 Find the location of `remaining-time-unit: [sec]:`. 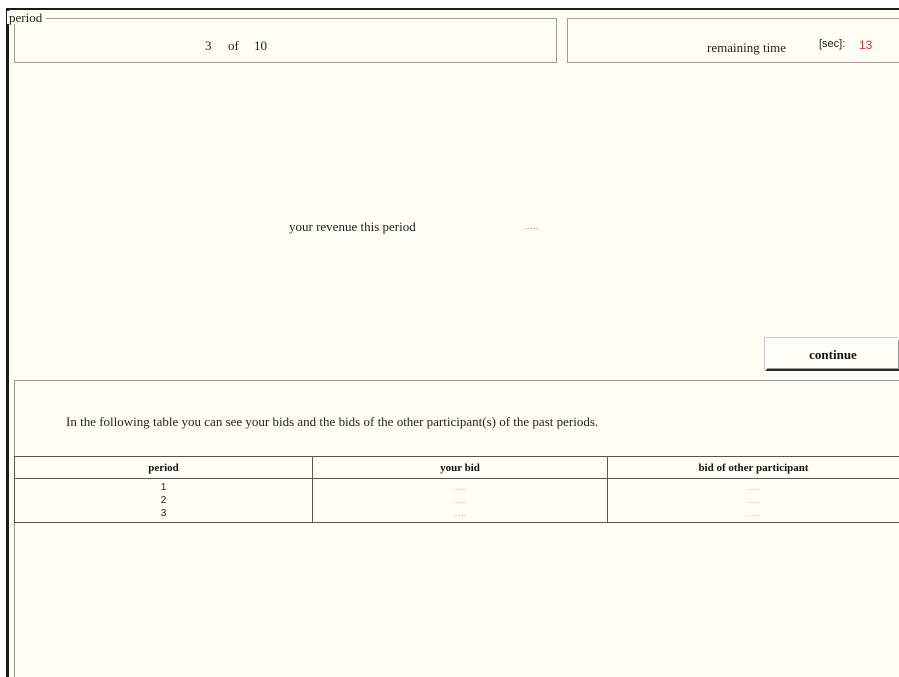

remaining-time-unit: [sec]: is located at coordinates (832, 44).